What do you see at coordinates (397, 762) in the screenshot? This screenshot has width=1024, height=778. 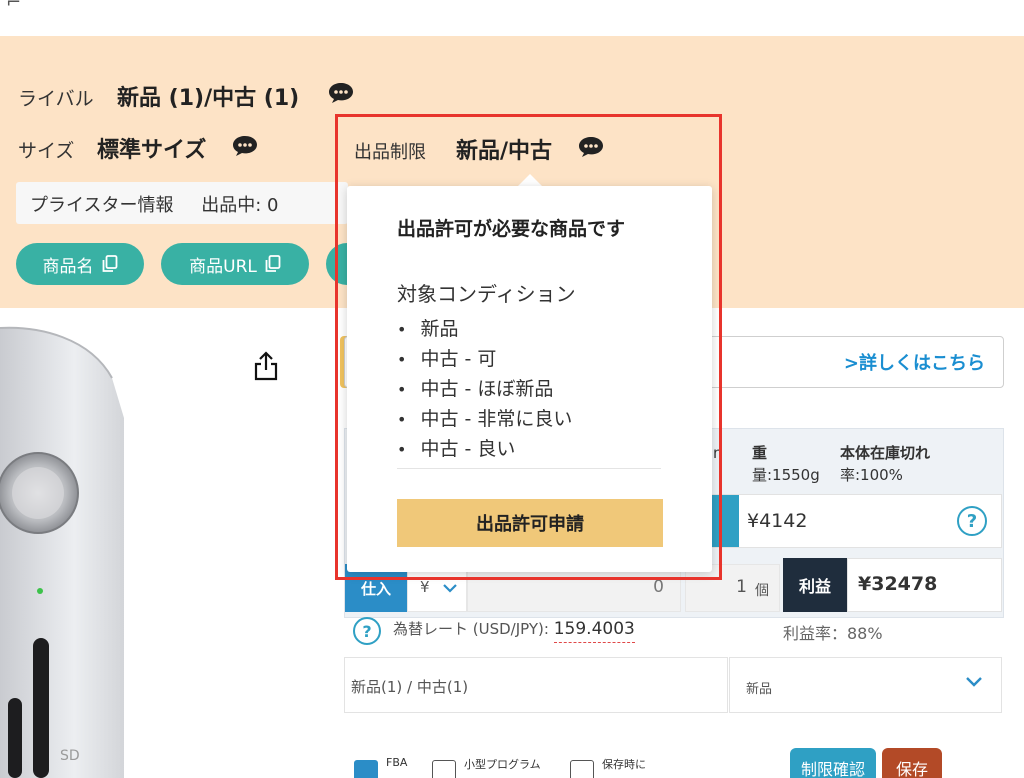 I see `checkbox-label: FBA` at bounding box center [397, 762].